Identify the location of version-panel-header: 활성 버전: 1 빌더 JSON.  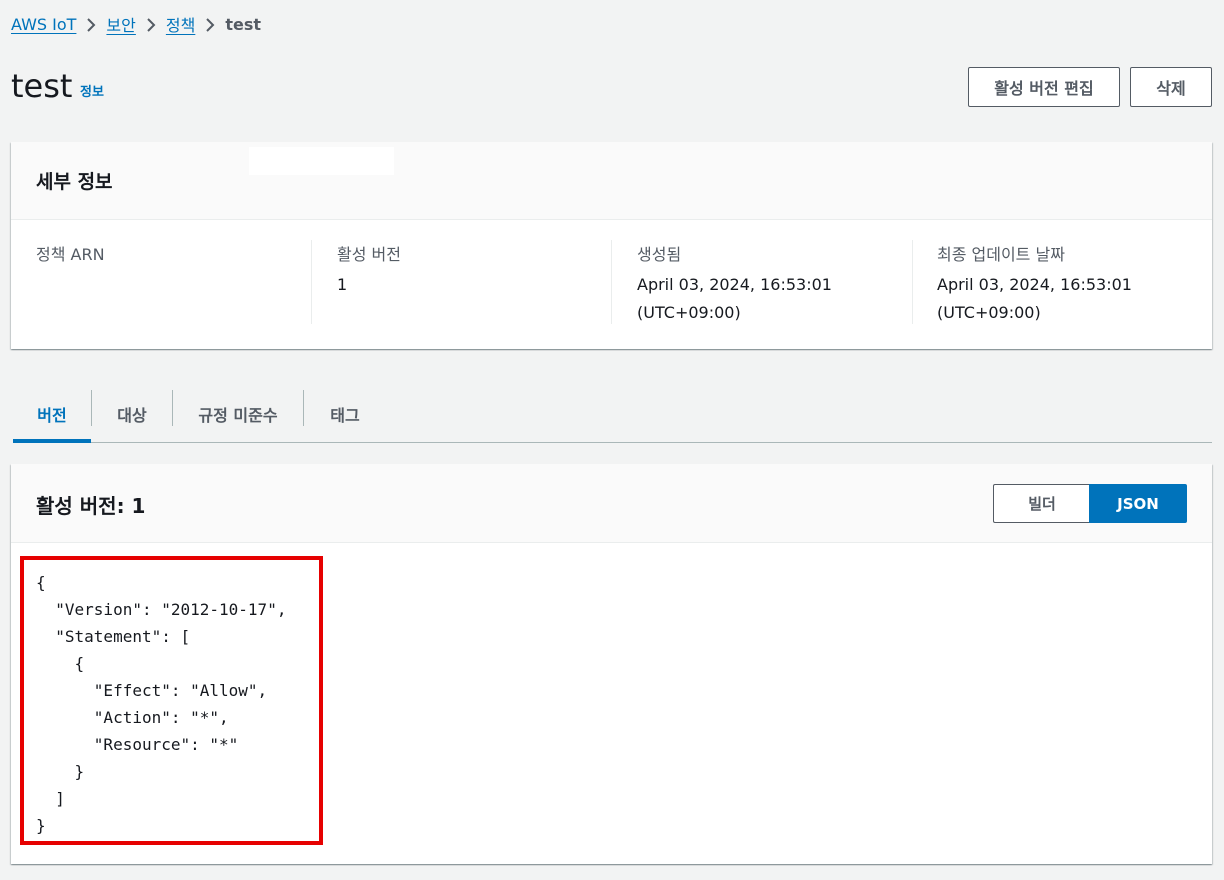
(611, 503).